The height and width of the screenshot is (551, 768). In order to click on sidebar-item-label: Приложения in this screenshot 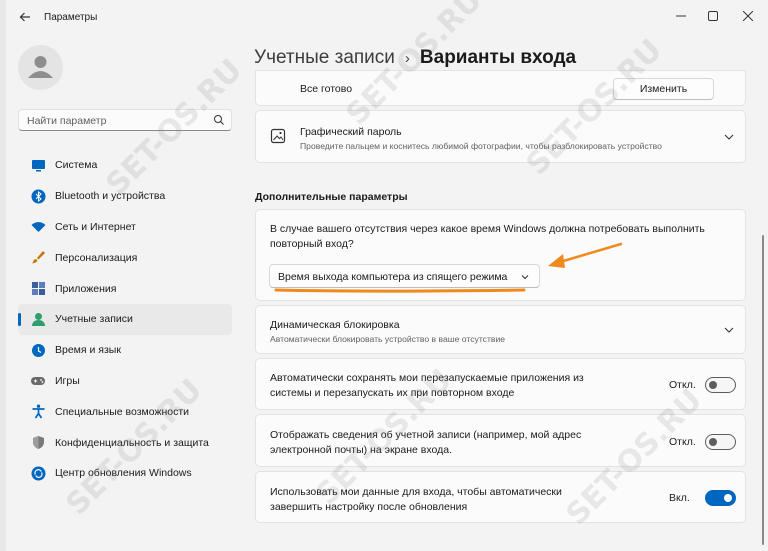, I will do `click(86, 288)`.